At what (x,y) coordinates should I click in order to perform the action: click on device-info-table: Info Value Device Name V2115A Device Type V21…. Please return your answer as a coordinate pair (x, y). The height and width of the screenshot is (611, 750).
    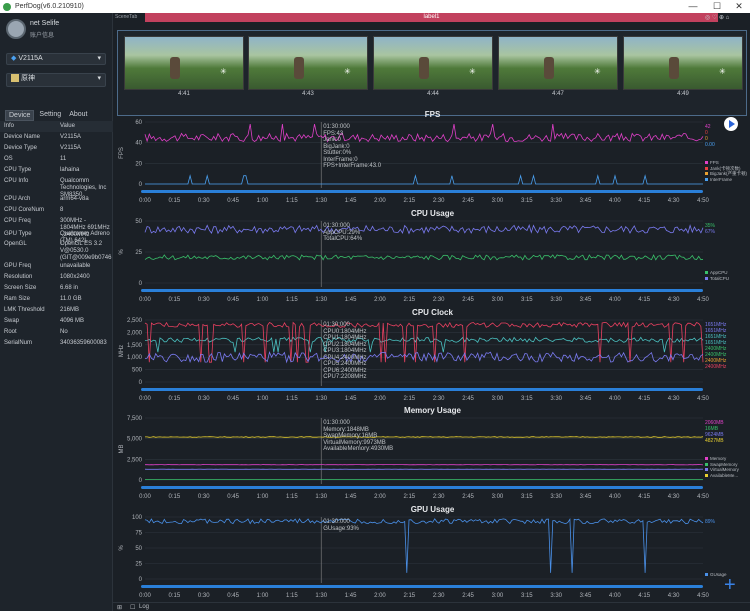
    Looking at the image, I should click on (56, 235).